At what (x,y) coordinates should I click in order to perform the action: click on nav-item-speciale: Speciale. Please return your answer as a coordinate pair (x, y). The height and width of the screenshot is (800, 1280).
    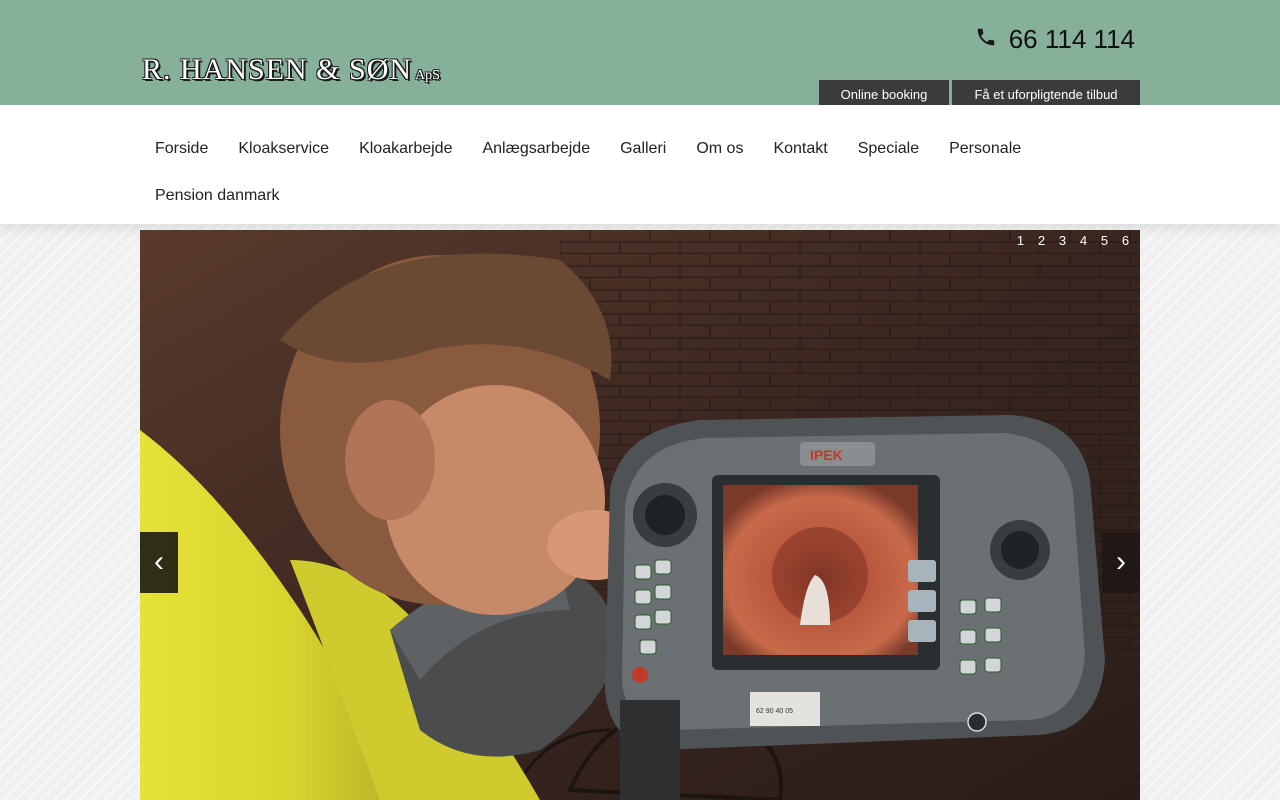
    Looking at the image, I should click on (888, 149).